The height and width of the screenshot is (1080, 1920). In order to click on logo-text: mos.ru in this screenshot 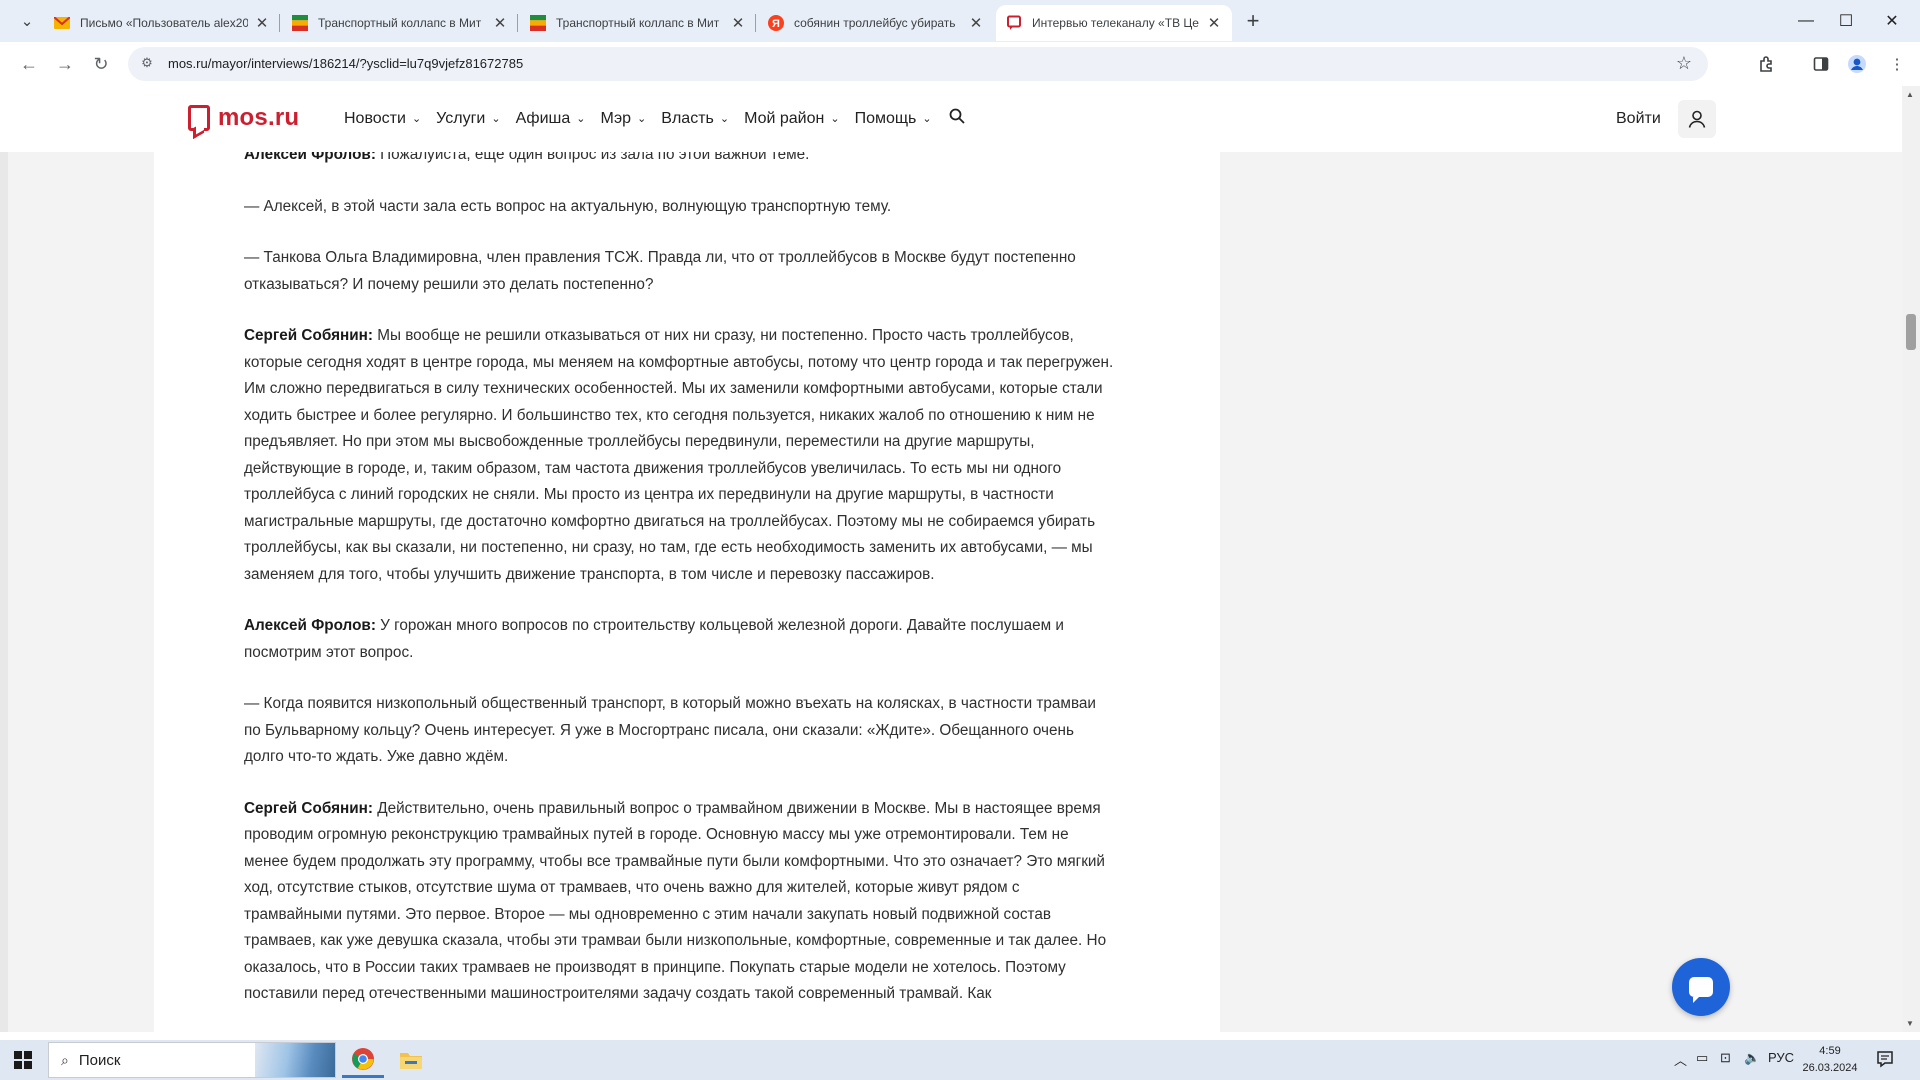, I will do `click(259, 117)`.